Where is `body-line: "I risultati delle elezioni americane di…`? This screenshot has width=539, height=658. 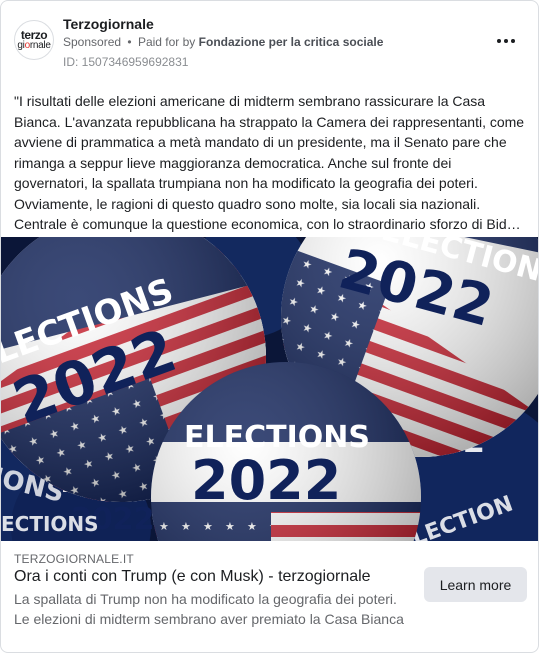 body-line: "I risultati delle elezioni americane di… is located at coordinates (250, 101).